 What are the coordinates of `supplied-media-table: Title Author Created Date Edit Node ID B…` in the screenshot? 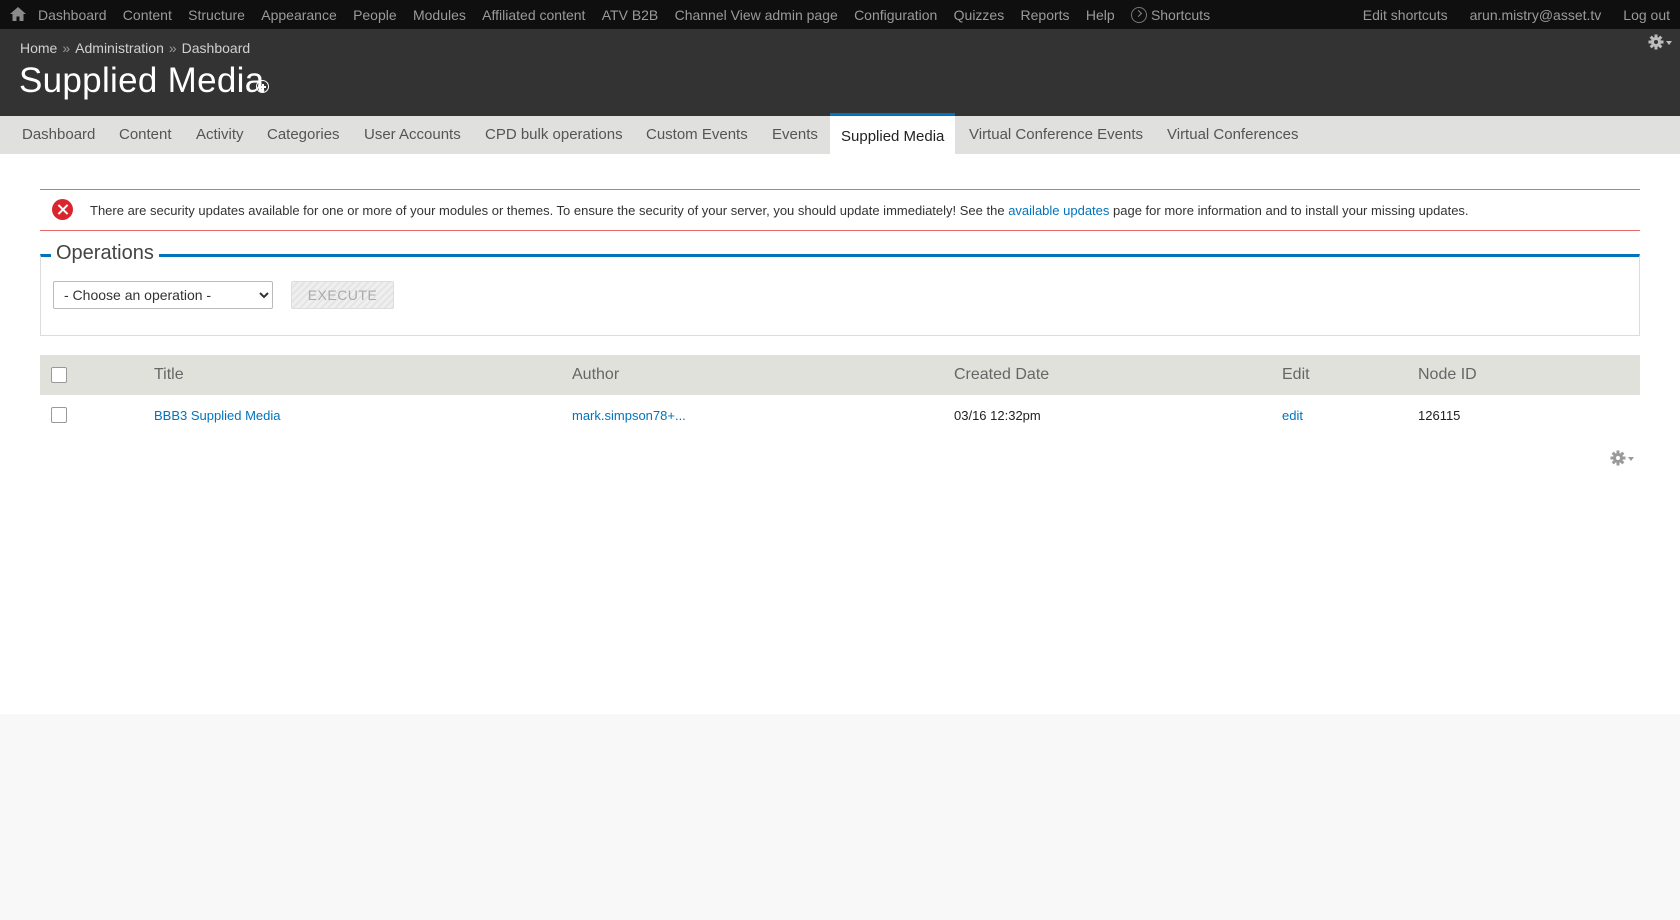 It's located at (840, 395).